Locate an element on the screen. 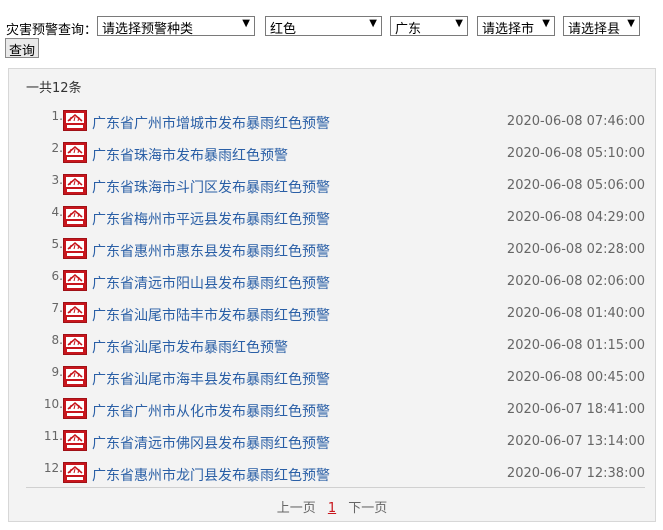 This screenshot has width=663, height=530. item-number: 6. is located at coordinates (57, 276).